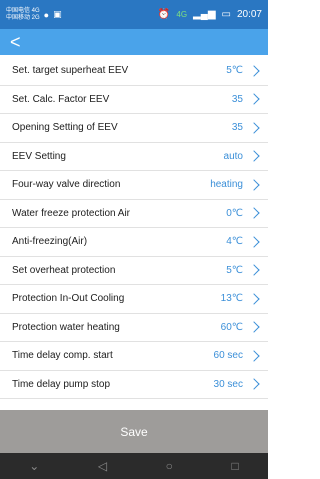 This screenshot has height=479, width=320. What do you see at coordinates (134, 100) in the screenshot?
I see `setting-row-calc-factor: Set. Calc. Factor EEV 35` at bounding box center [134, 100].